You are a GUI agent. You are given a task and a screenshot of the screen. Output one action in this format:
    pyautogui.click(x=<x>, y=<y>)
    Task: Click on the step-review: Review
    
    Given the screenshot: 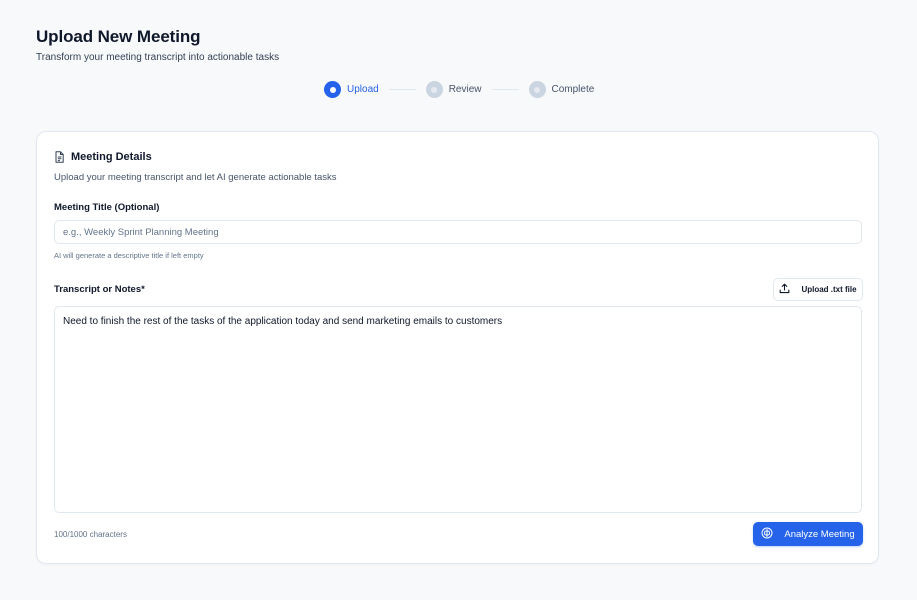 What is the action you would take?
    pyautogui.click(x=453, y=89)
    